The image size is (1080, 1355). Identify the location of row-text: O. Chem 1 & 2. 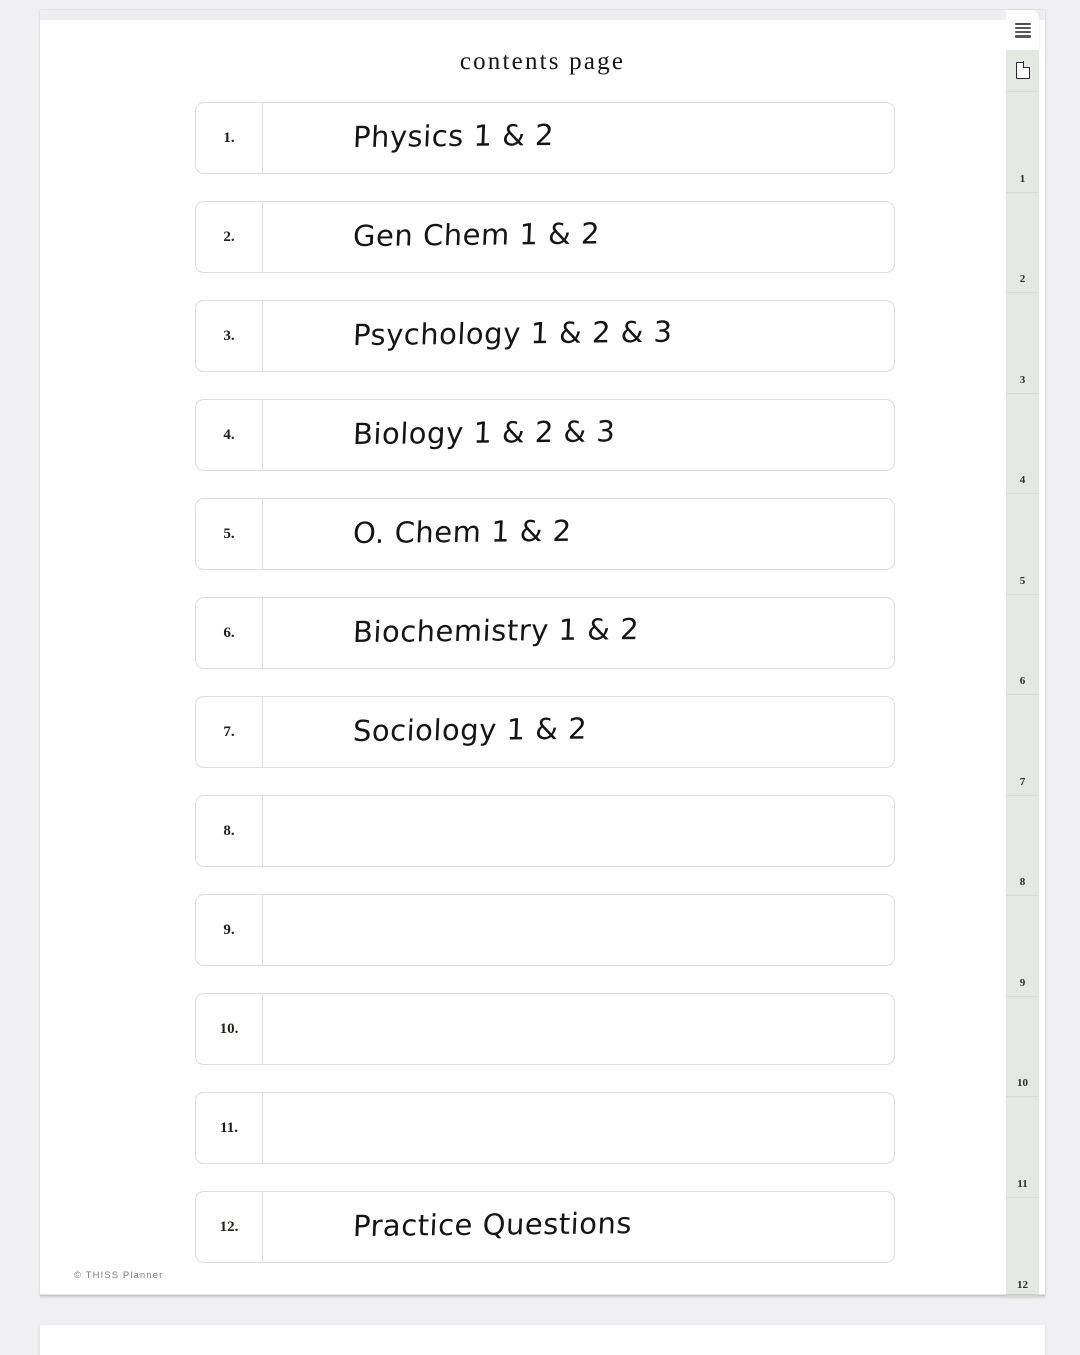
(578, 534).